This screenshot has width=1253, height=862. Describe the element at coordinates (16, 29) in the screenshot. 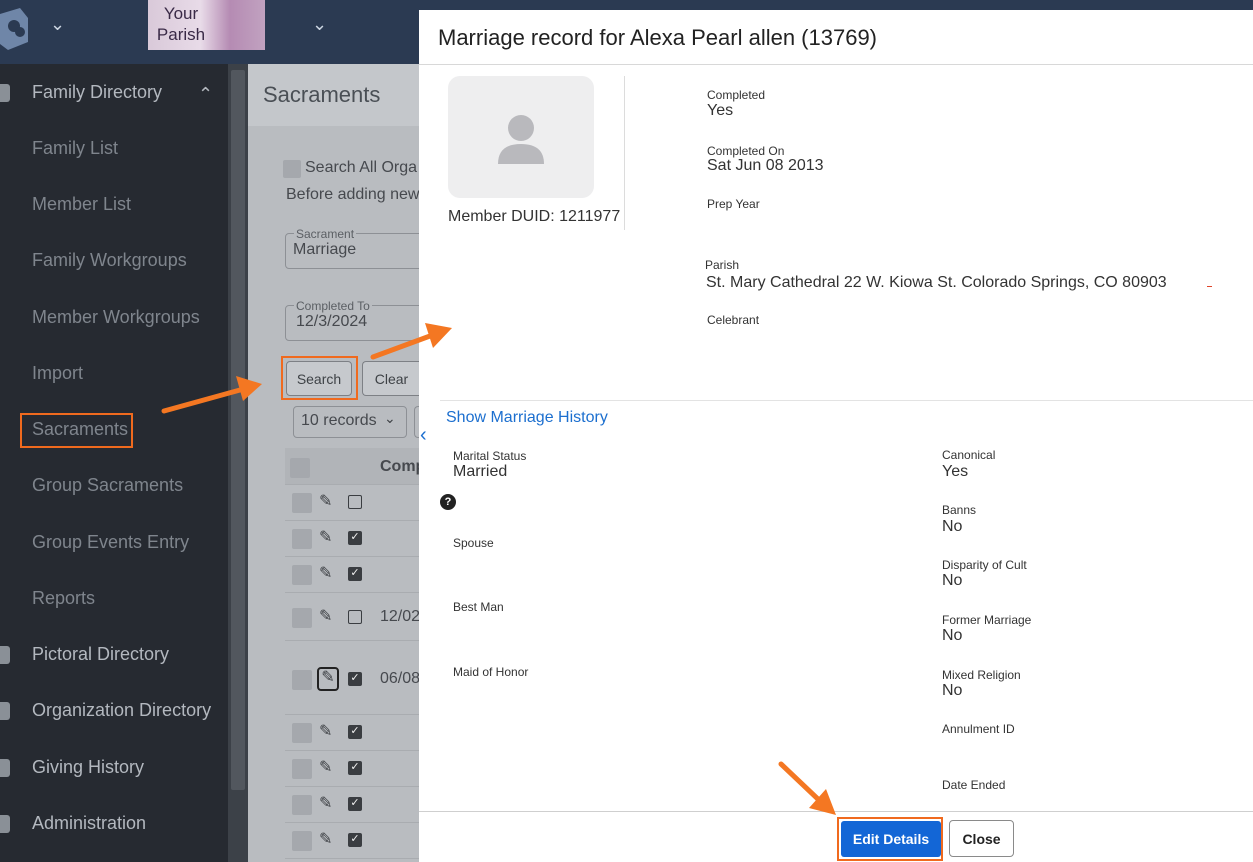

I see `user-group-icon` at that location.